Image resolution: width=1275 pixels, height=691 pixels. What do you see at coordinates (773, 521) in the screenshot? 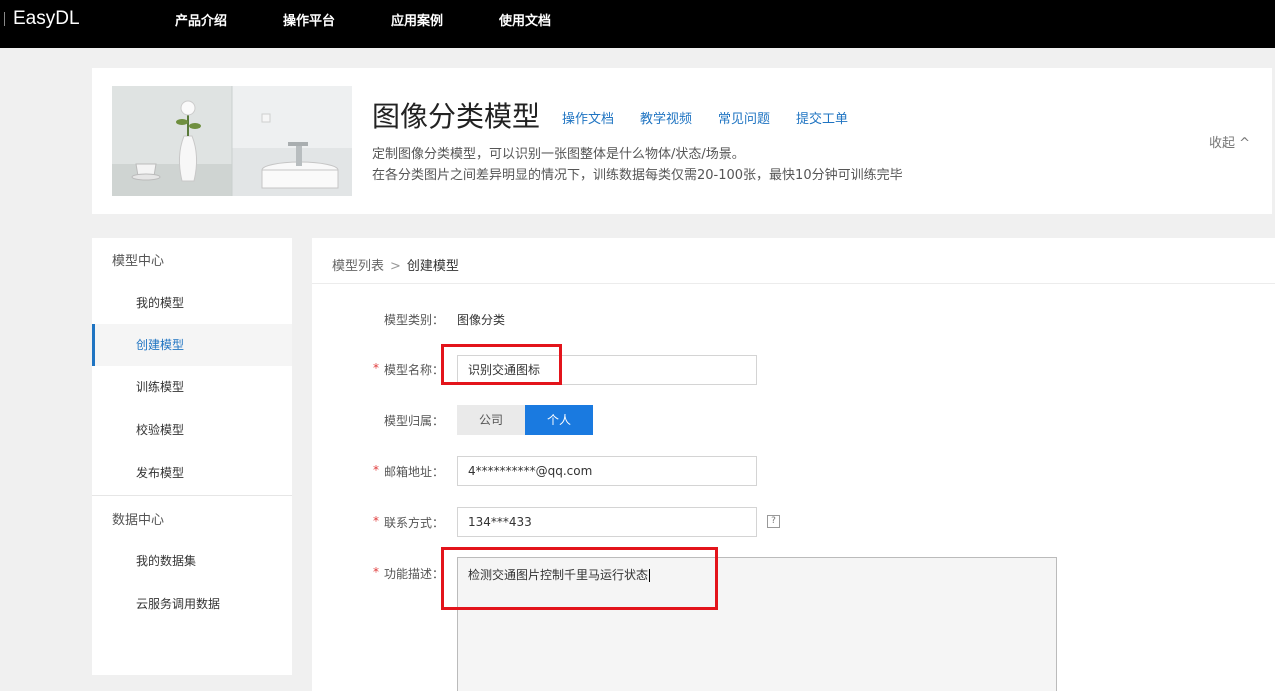
I see `help-icon: ?` at bounding box center [773, 521].